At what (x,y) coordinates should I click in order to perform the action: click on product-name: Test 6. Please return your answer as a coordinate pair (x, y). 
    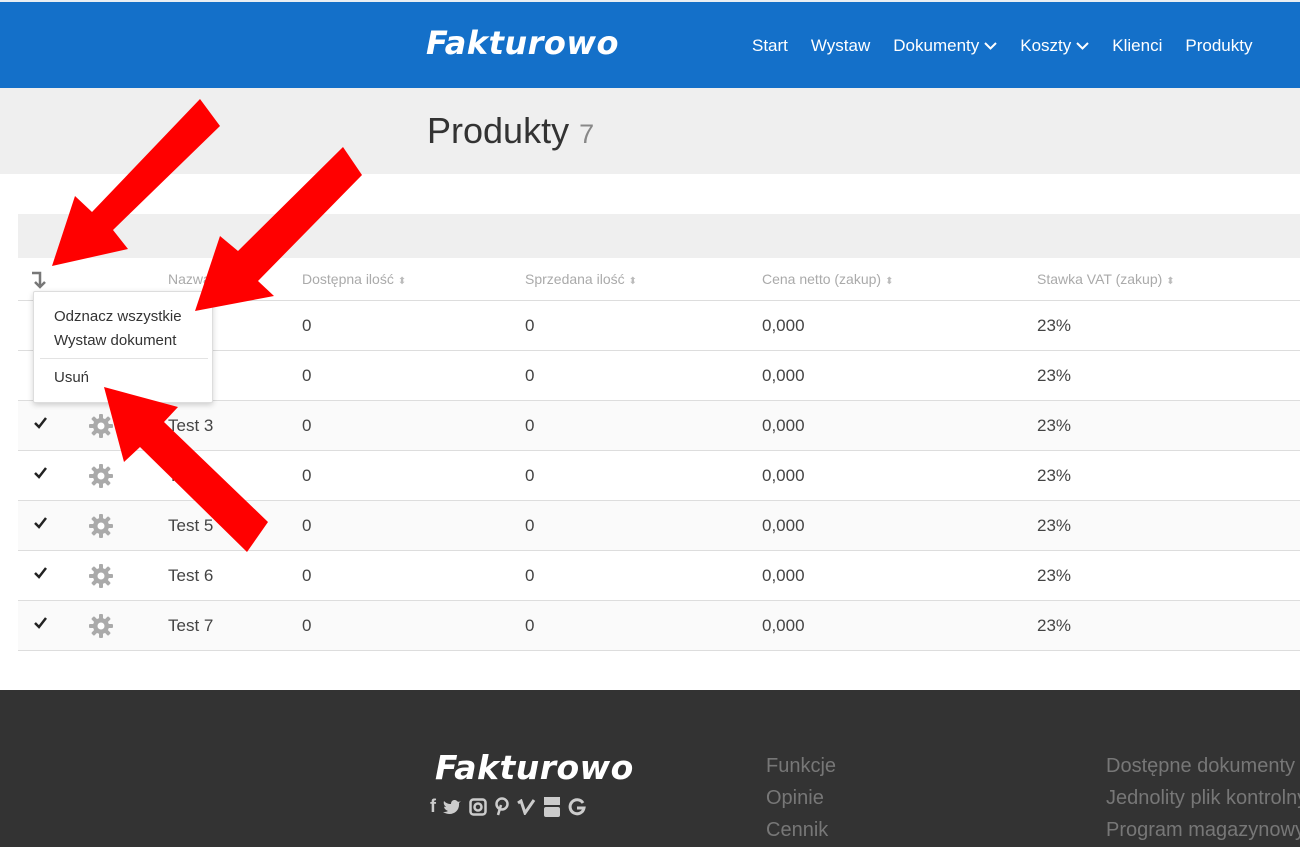
    Looking at the image, I should click on (190, 576).